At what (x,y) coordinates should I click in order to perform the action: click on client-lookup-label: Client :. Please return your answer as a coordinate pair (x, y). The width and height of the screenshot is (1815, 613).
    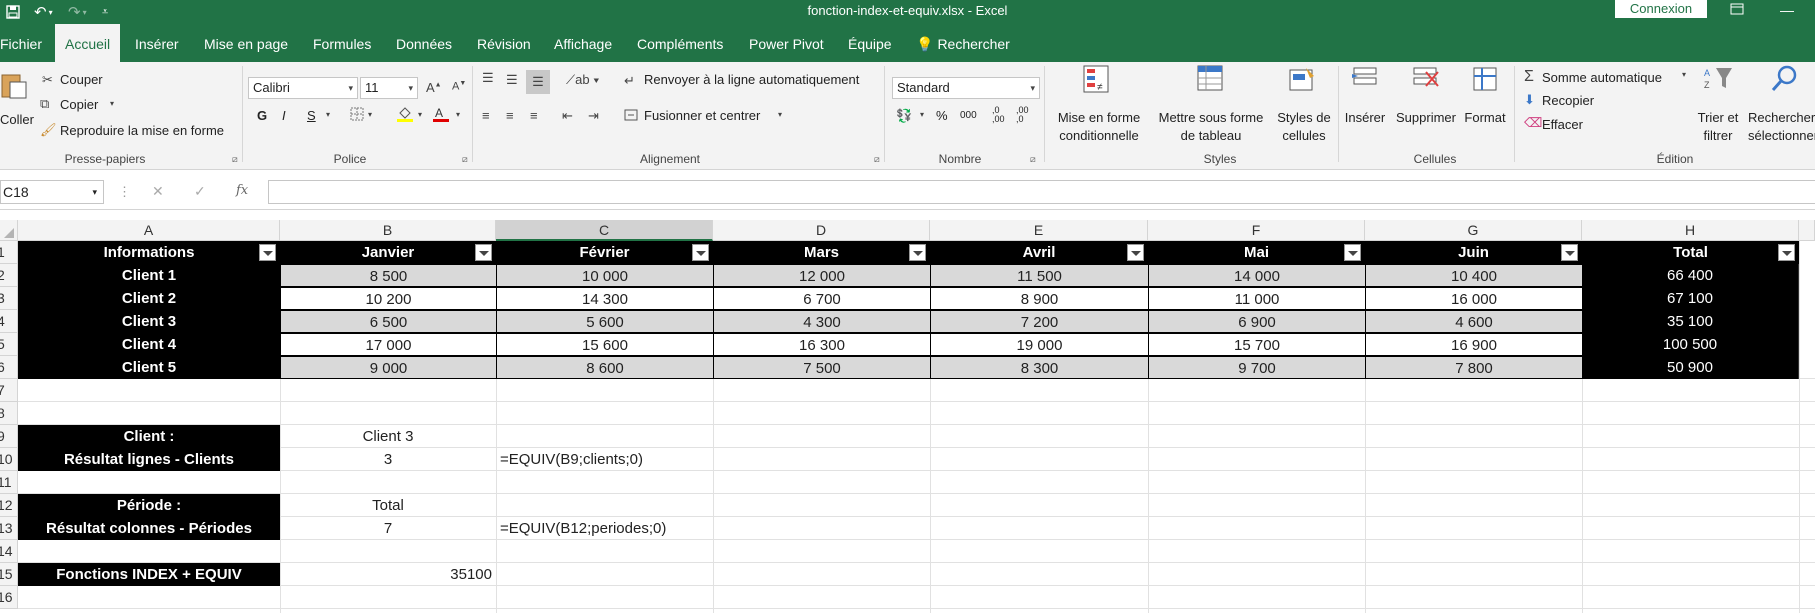
    Looking at the image, I should click on (149, 436).